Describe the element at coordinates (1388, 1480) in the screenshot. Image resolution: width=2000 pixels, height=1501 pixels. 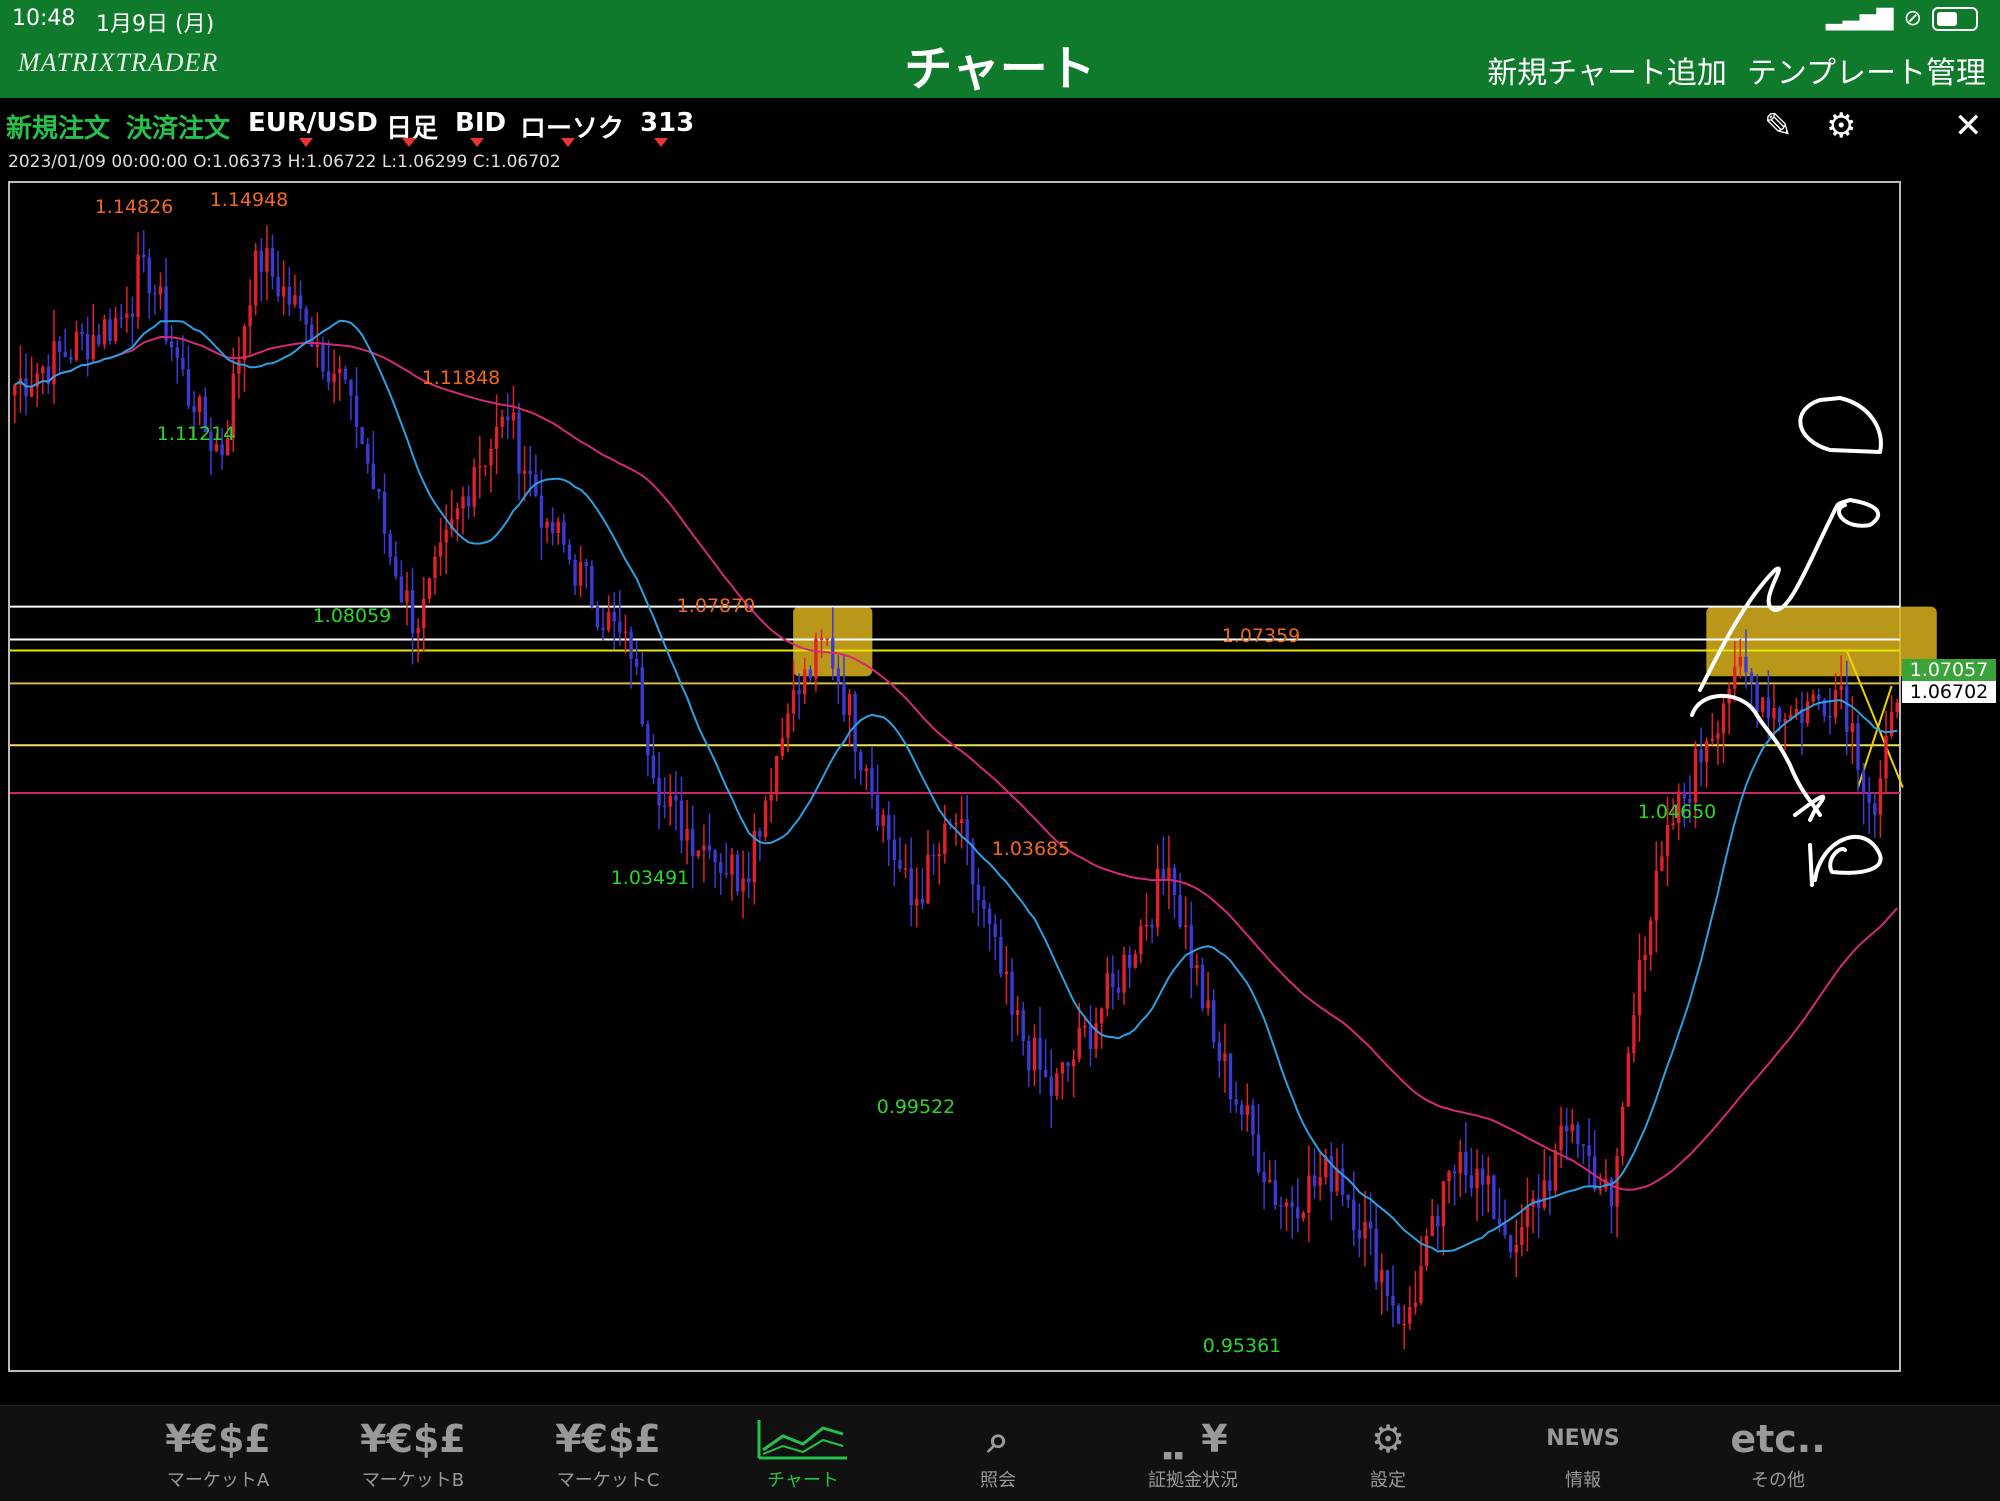
I see `tab-label: 設定` at that location.